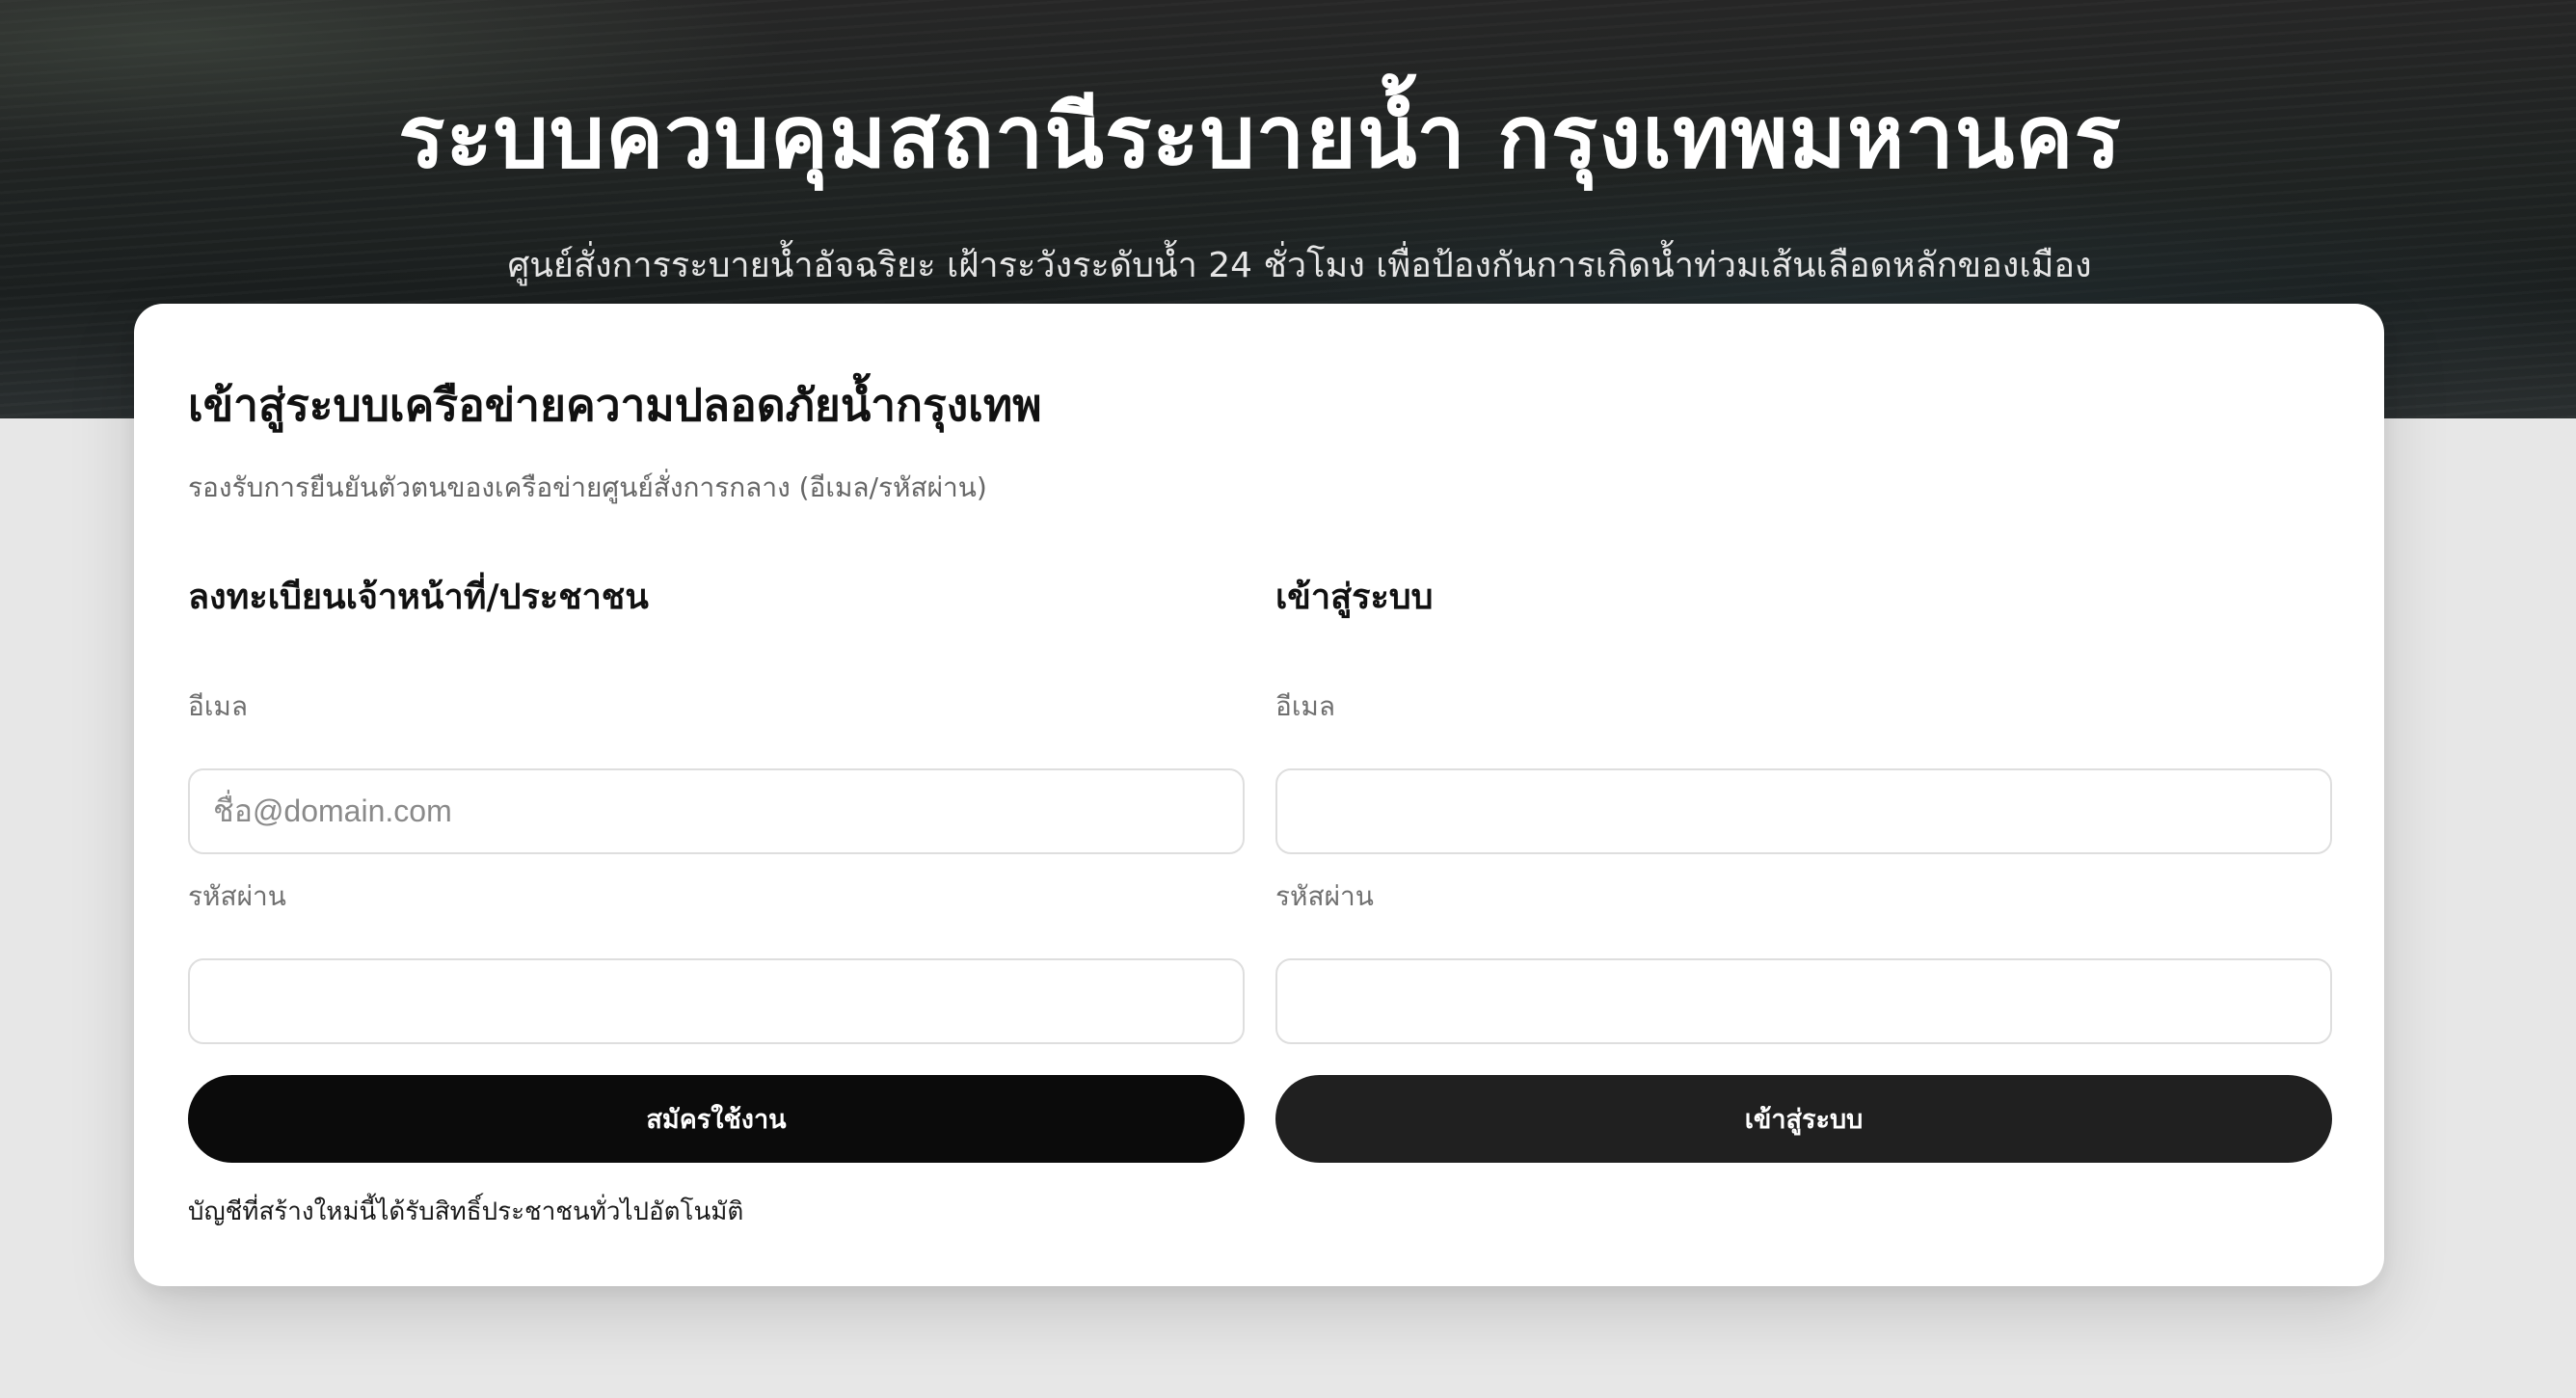 The width and height of the screenshot is (2576, 1398). What do you see at coordinates (1260, 137) in the screenshot?
I see `page-title: ระบบควบคุมสถานีระบายน้ำ กรุงเทพมหานคร` at bounding box center [1260, 137].